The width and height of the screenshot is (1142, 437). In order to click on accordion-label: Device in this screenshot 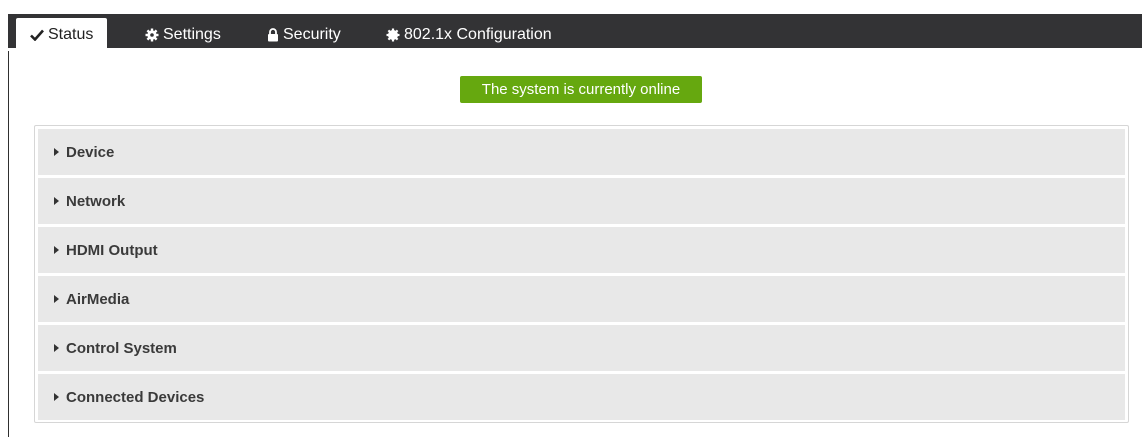, I will do `click(90, 152)`.